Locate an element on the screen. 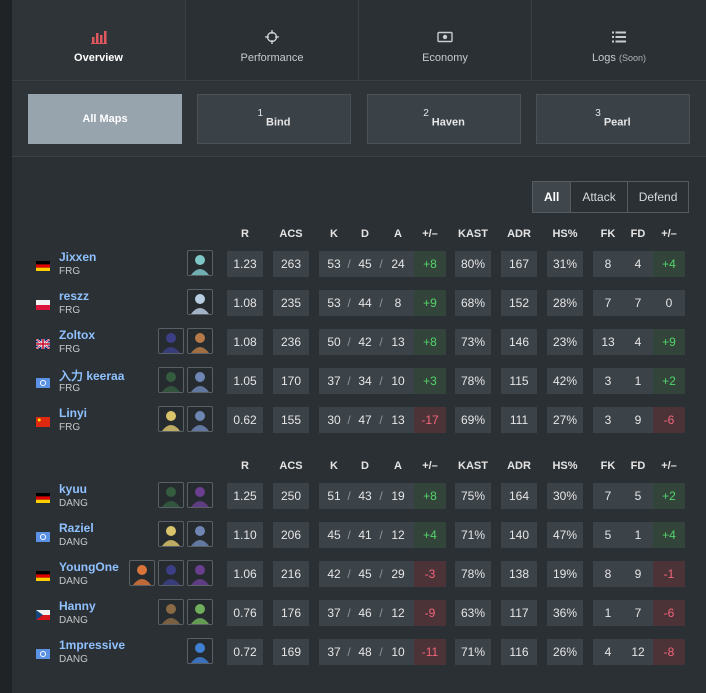 This screenshot has height=693, width=706. tab-logs: Logs (Soon) is located at coordinates (619, 40).